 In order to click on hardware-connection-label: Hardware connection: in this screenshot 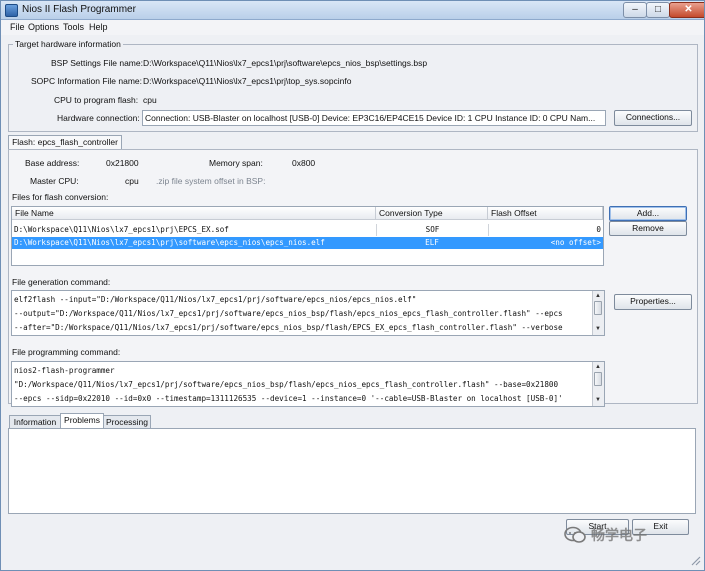, I will do `click(98, 118)`.